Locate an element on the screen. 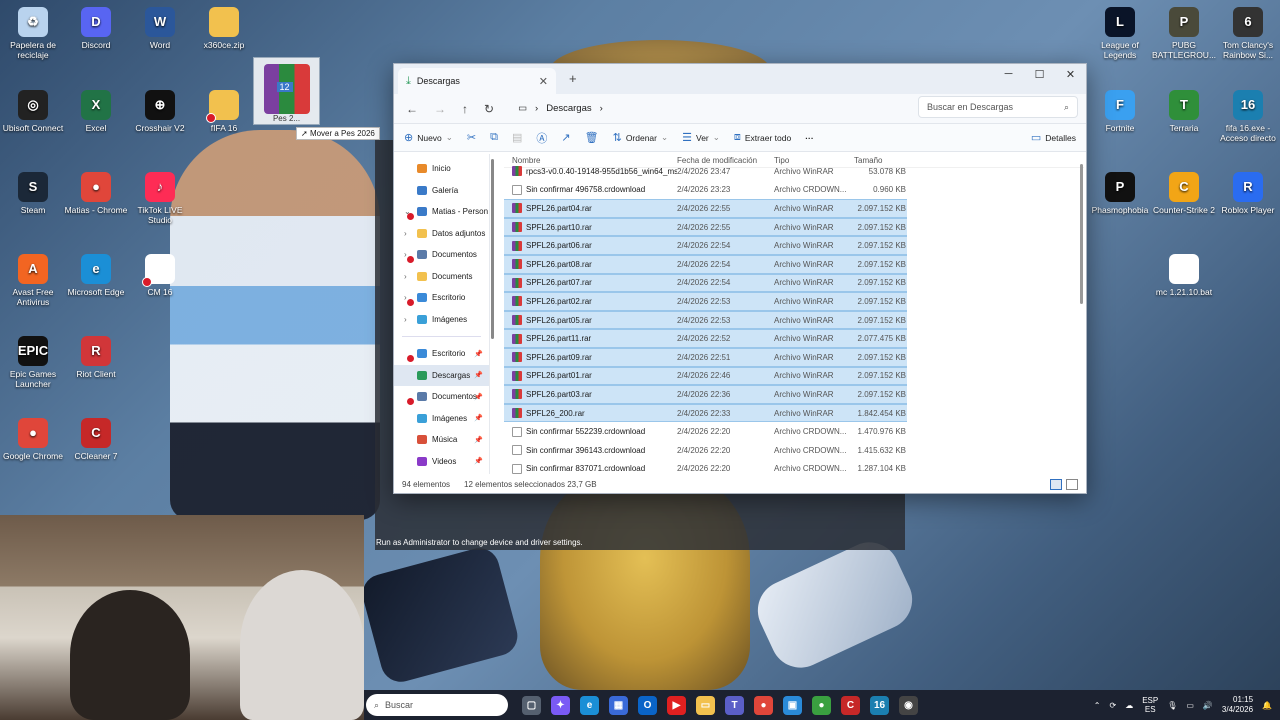  nav-item-documentos: Documentos 📌 is located at coordinates (441, 397).